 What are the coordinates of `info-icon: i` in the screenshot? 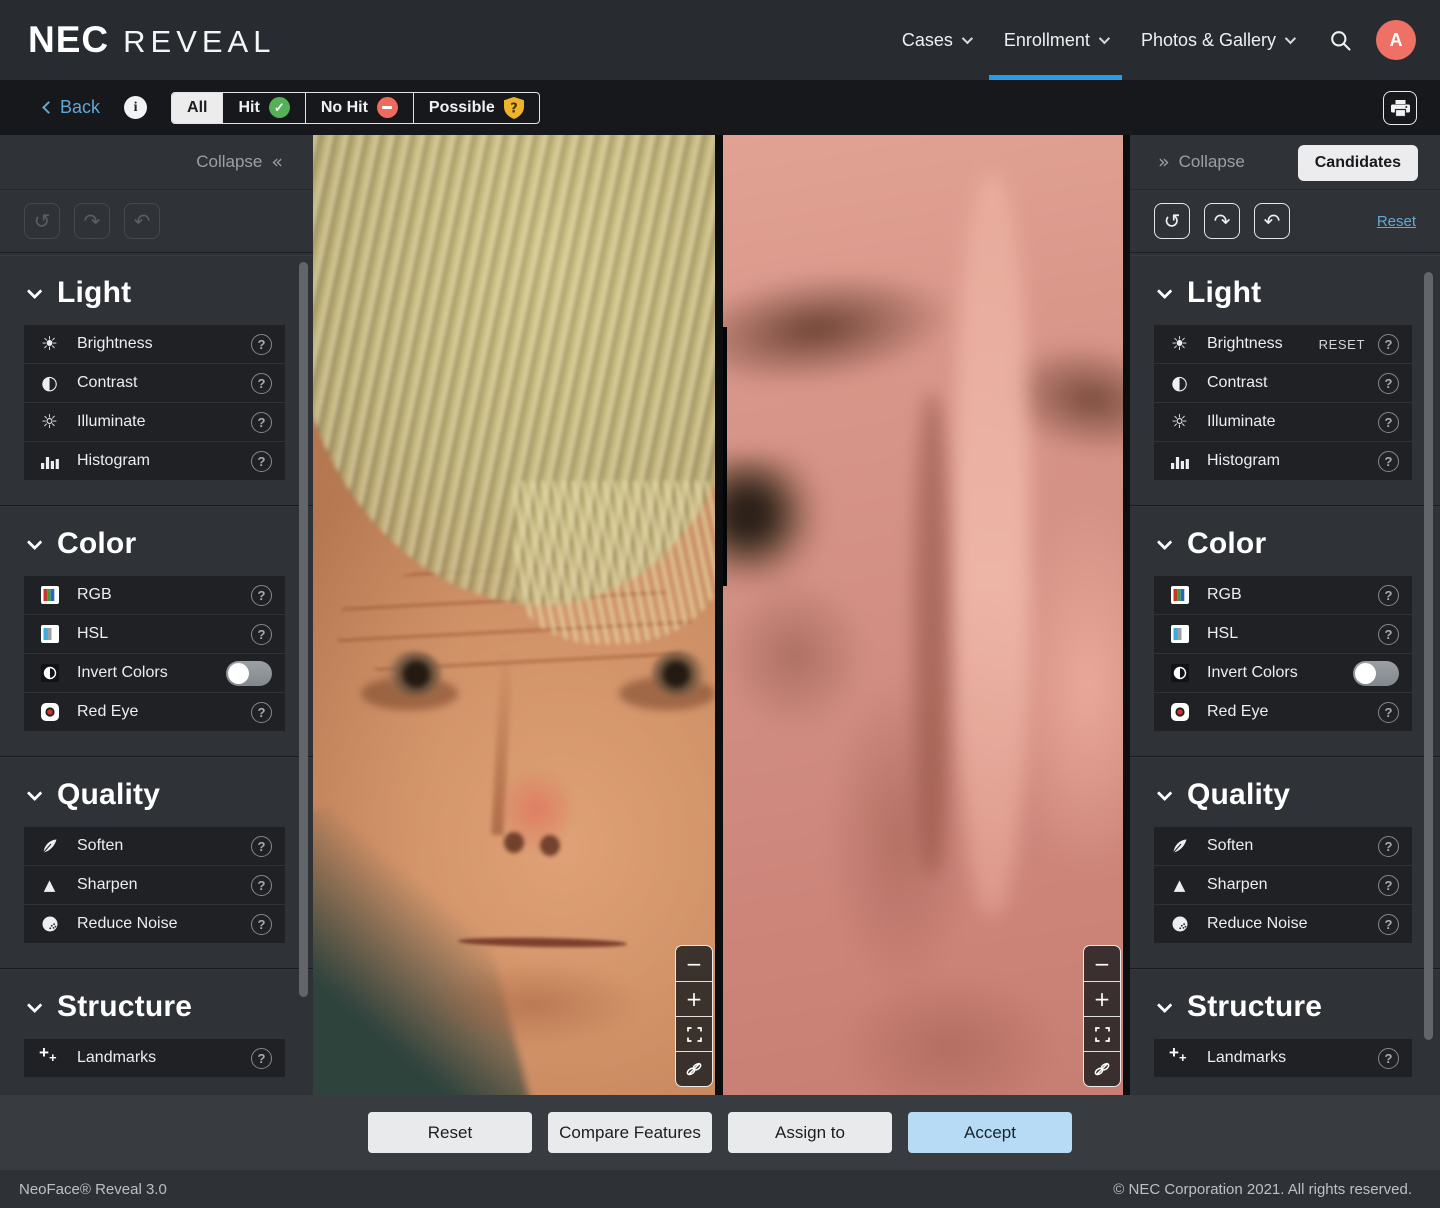 It's located at (136, 107).